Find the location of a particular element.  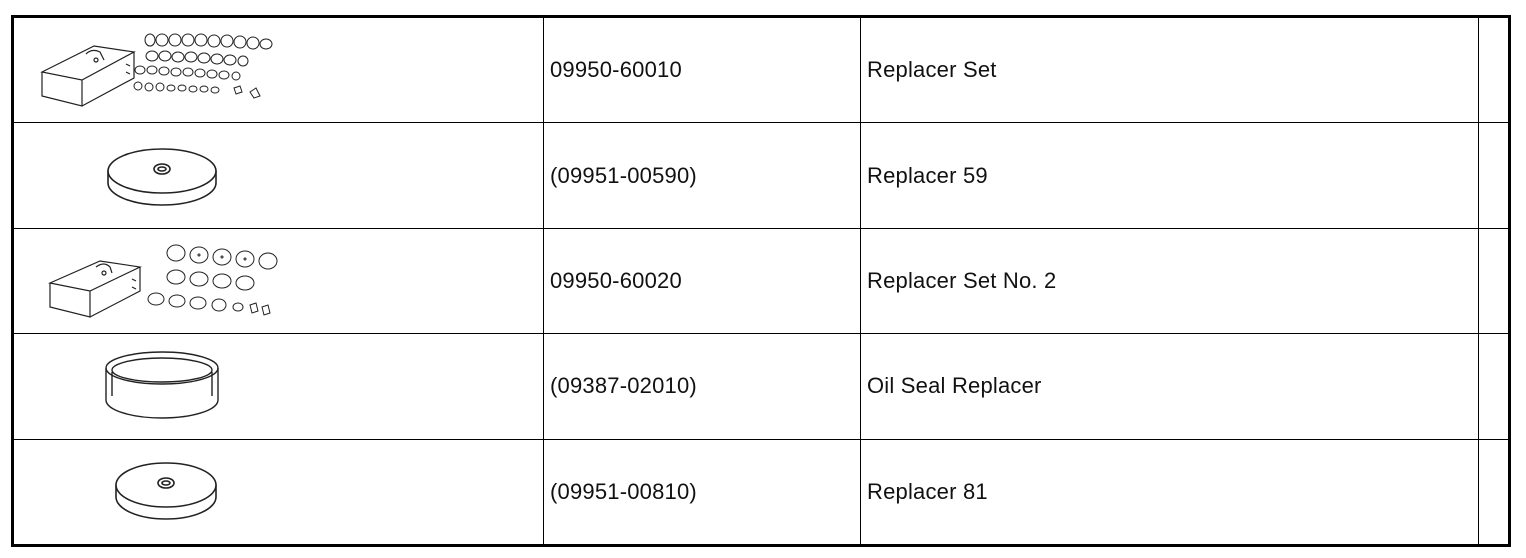

part-number: (09951-00590) is located at coordinates (623, 175).